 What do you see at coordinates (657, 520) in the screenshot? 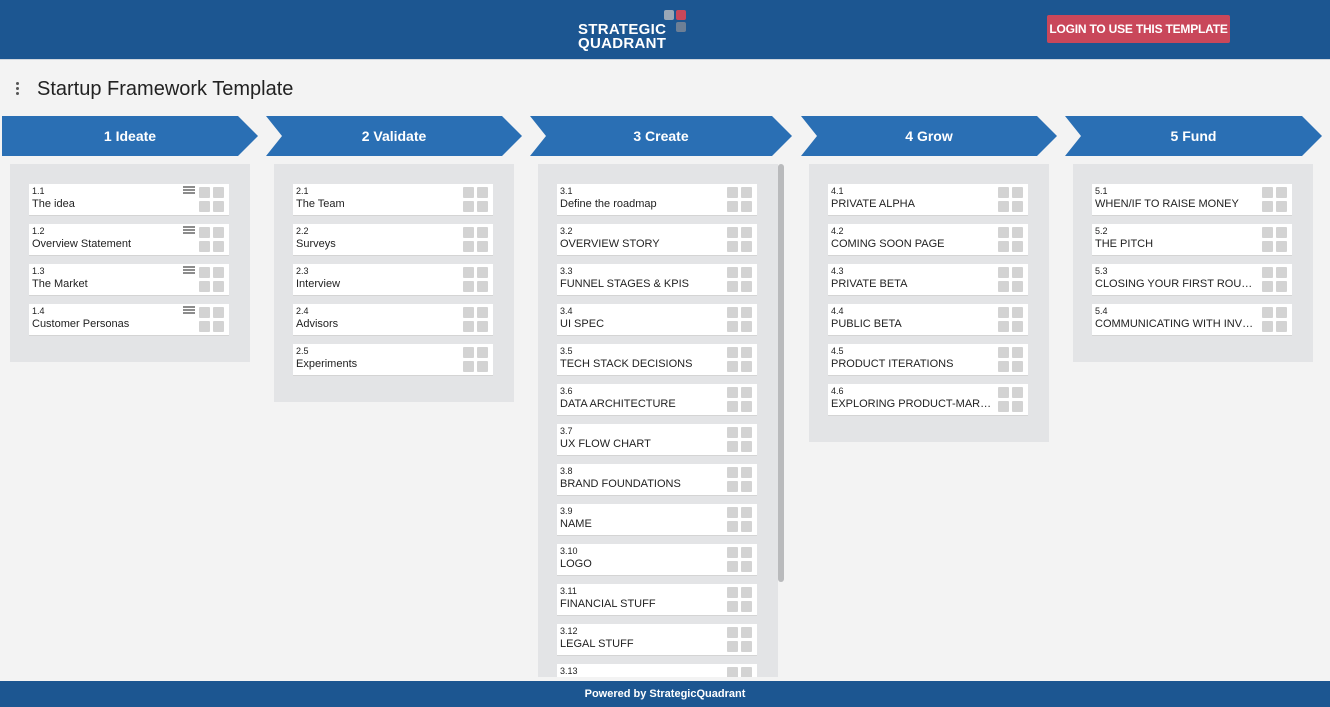
I see `task-card: 3.9 NAME` at bounding box center [657, 520].